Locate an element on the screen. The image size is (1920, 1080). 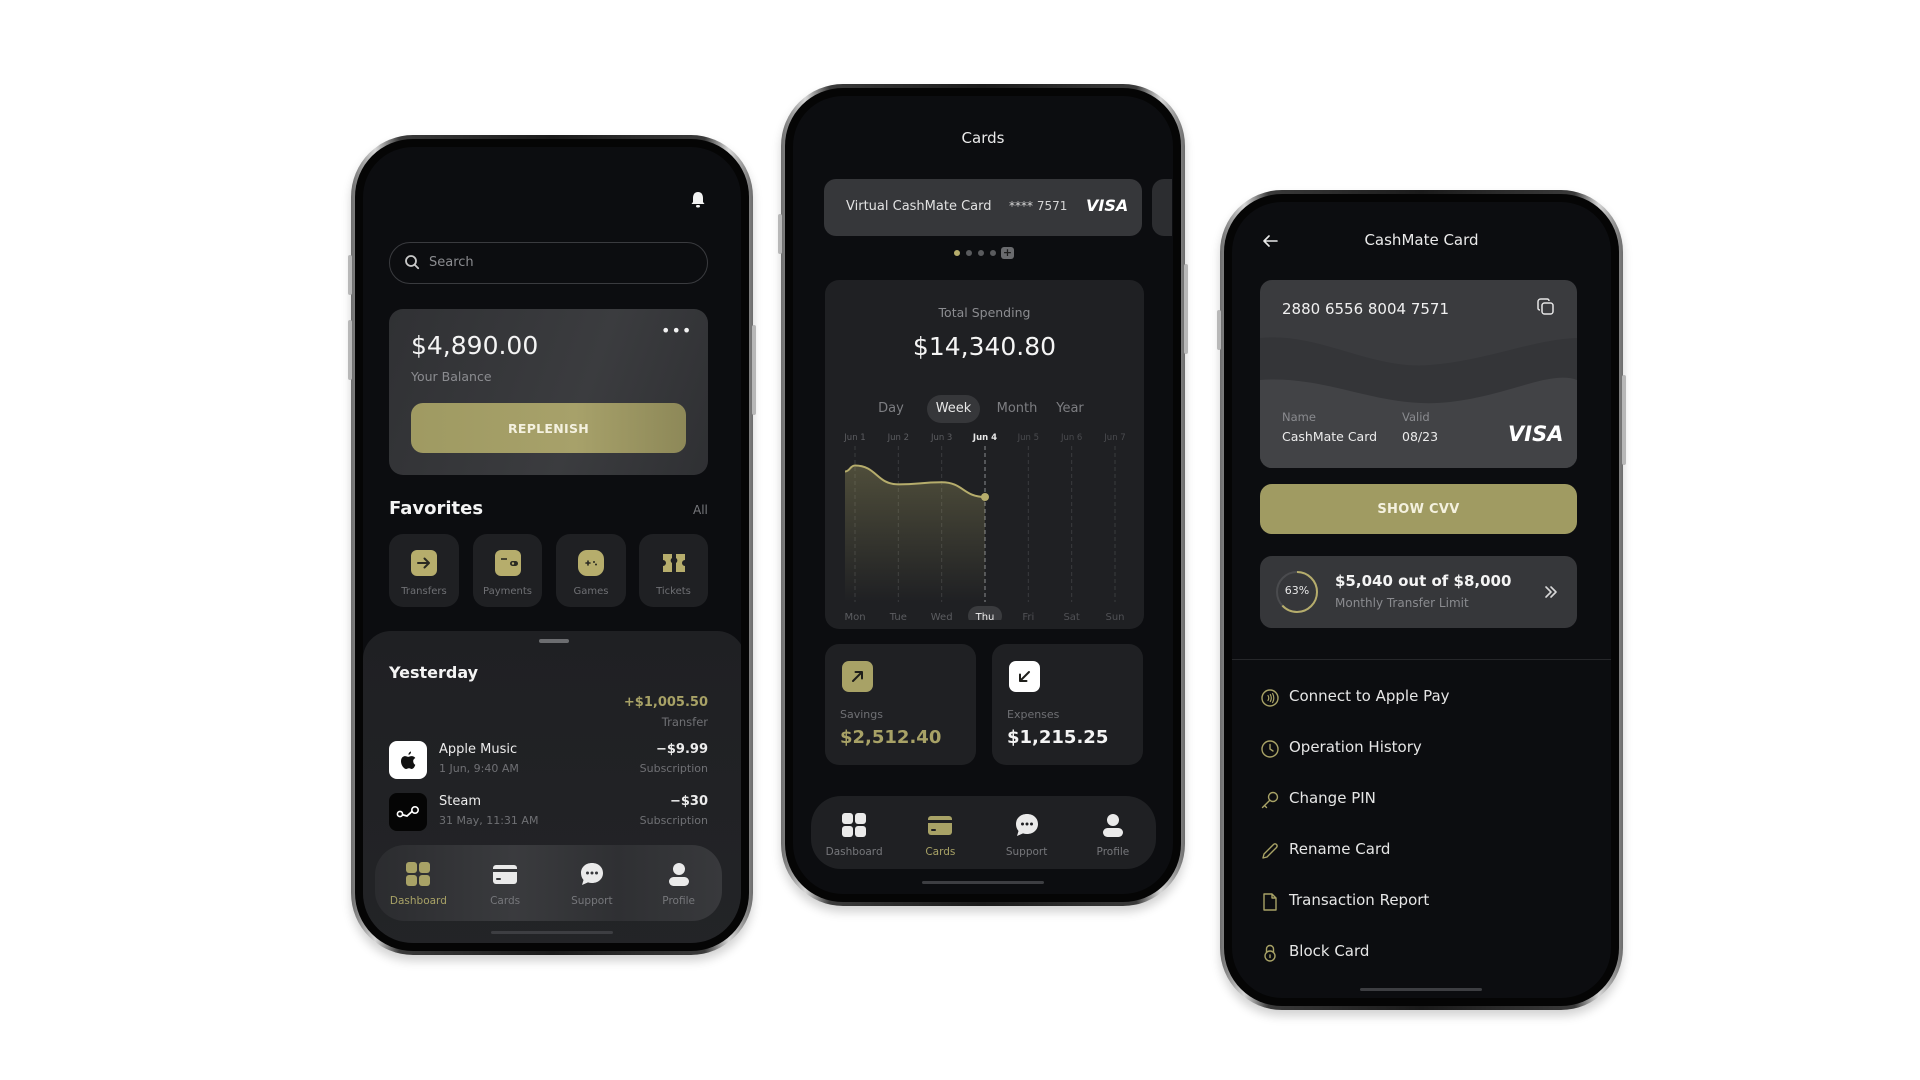
plus-icon: + is located at coordinates (1007, 253).